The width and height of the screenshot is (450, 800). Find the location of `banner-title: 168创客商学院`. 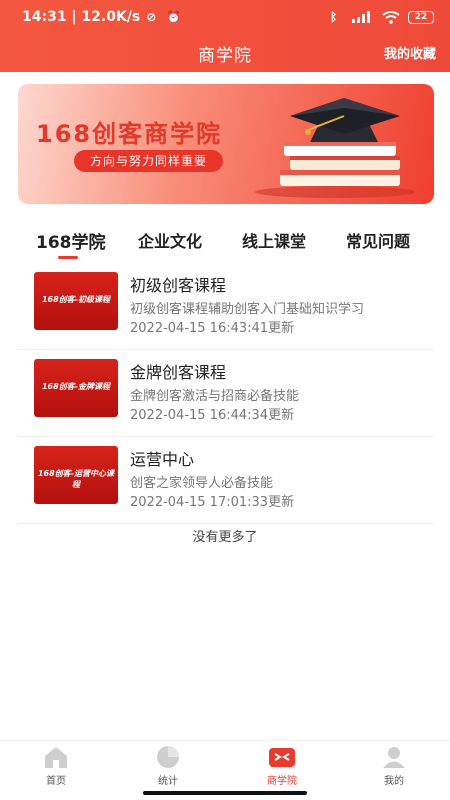

banner-title: 168创客商学院 is located at coordinates (129, 134).